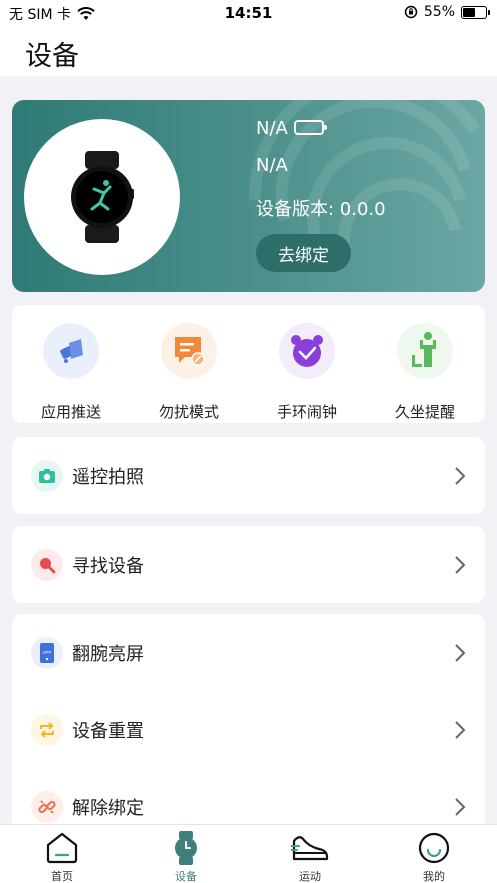 The image size is (497, 883). I want to click on quick-item-do-not-disturb: 勿扰模式, so click(189, 364).